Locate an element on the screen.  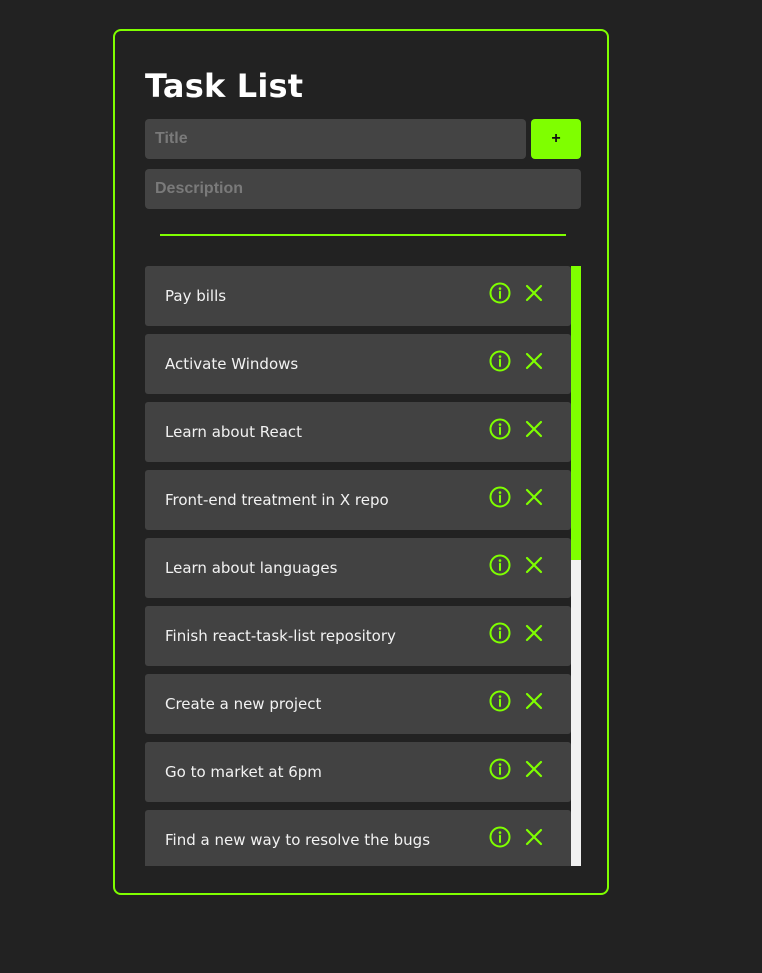
description-input is located at coordinates (363, 189).